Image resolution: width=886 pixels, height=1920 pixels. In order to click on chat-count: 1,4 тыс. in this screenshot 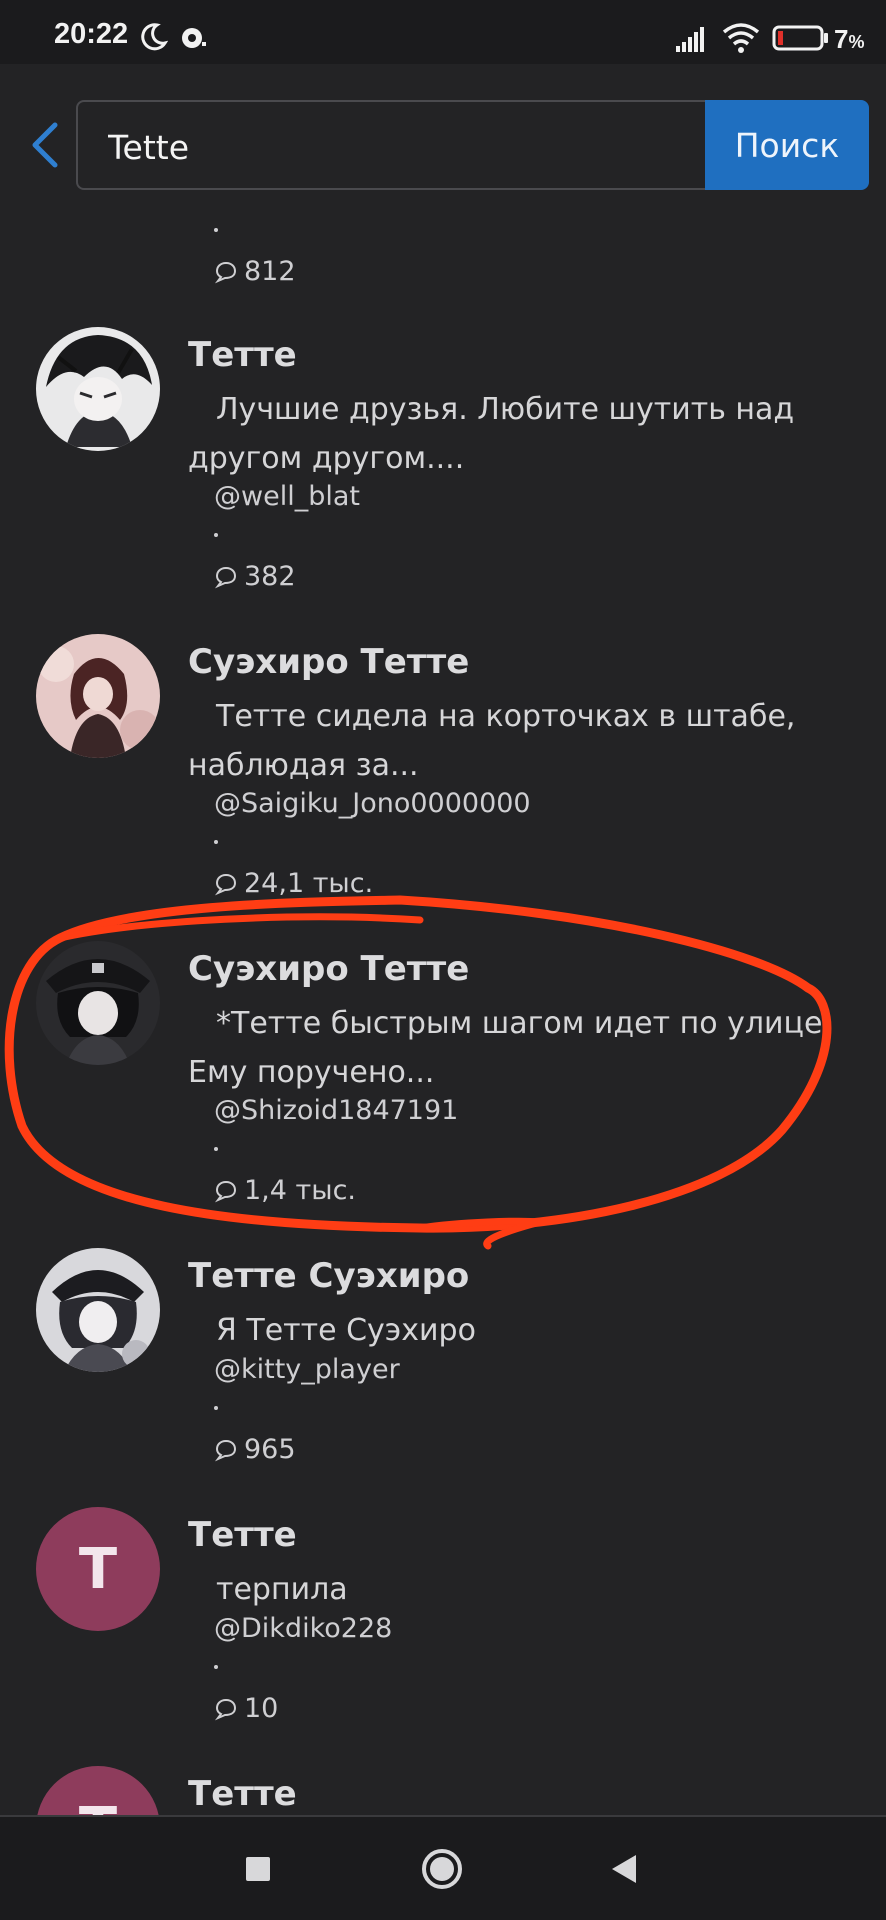, I will do `click(285, 1190)`.